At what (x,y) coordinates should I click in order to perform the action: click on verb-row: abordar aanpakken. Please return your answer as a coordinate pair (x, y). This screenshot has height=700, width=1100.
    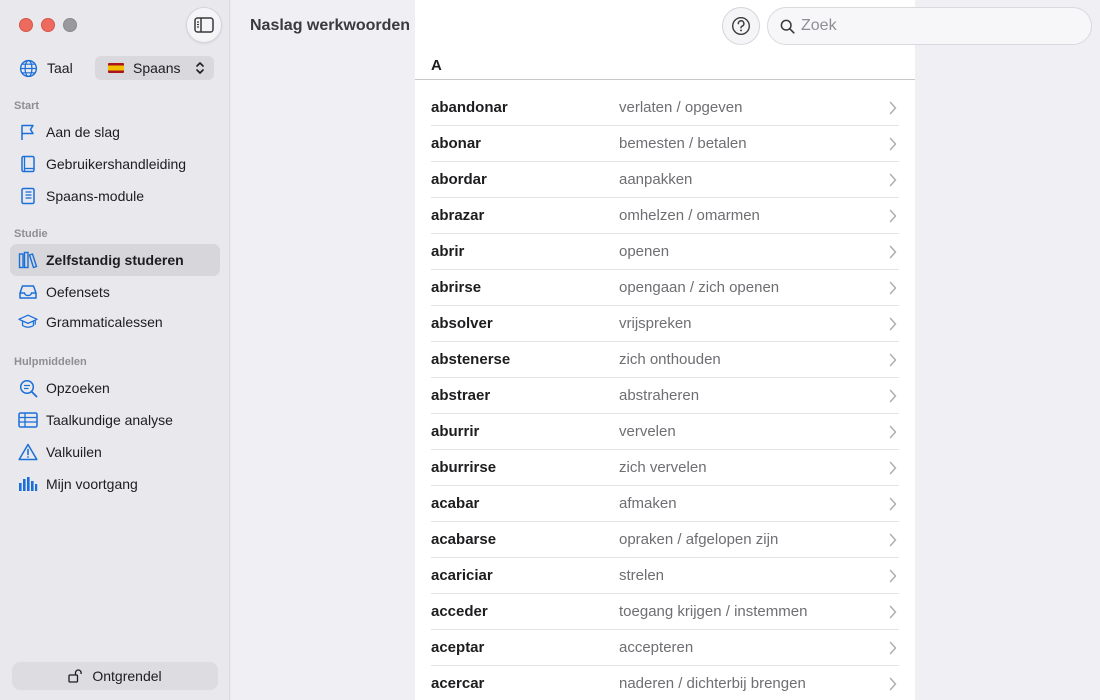
    Looking at the image, I should click on (665, 180).